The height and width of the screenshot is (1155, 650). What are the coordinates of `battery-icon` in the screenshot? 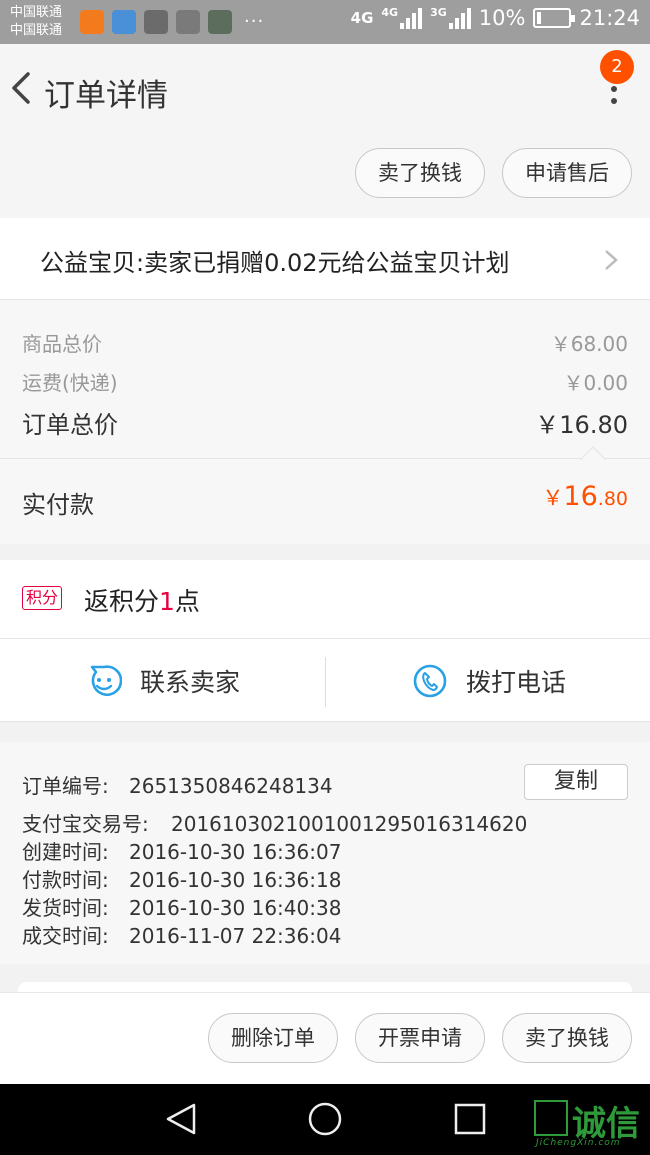 It's located at (554, 18).